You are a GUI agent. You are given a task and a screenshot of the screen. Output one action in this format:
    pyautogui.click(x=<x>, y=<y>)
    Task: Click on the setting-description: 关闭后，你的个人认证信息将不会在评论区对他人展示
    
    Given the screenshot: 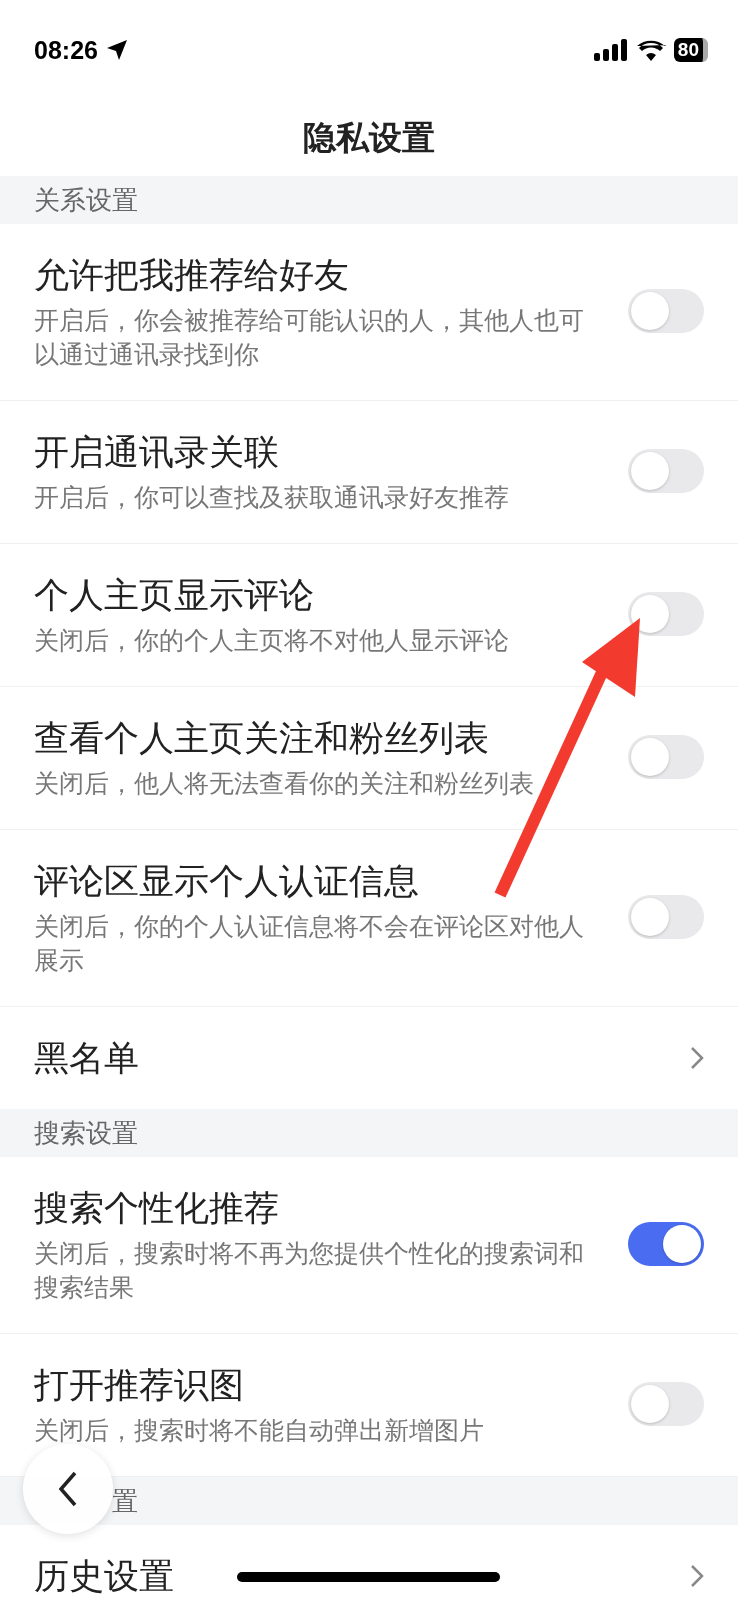 What is the action you would take?
    pyautogui.click(x=309, y=944)
    